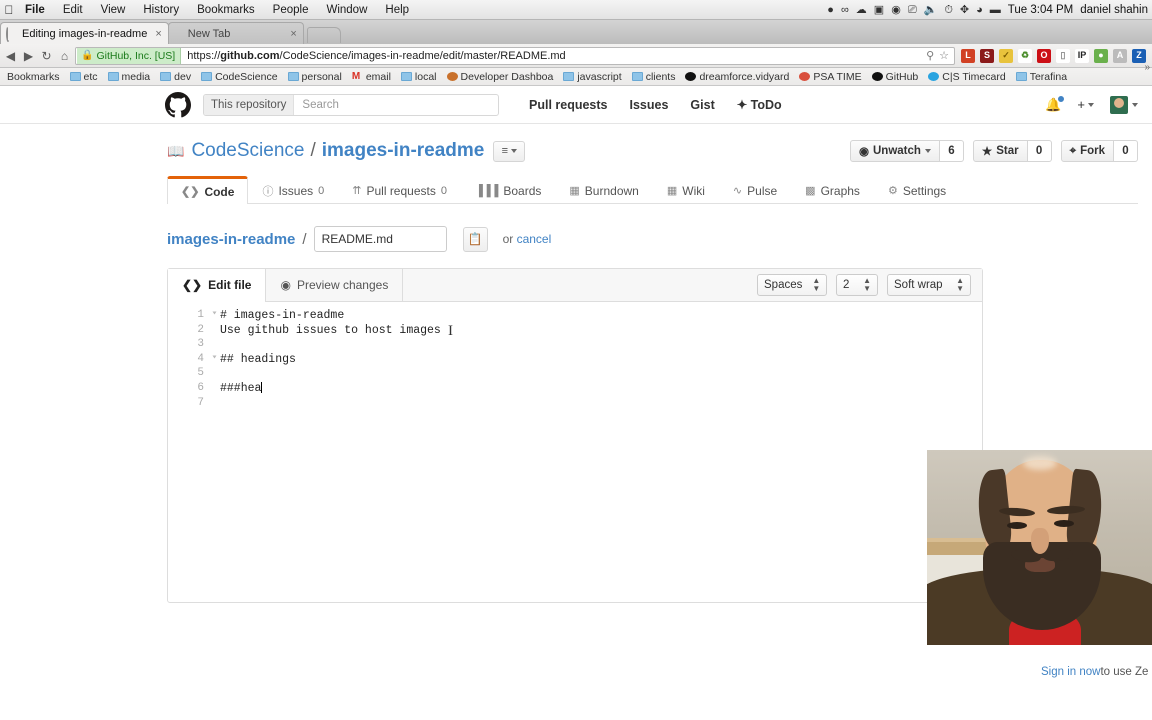 This screenshot has width=1152, height=720. What do you see at coordinates (857, 285) in the screenshot?
I see `indent-size-select: 2 ▲ ▼` at bounding box center [857, 285].